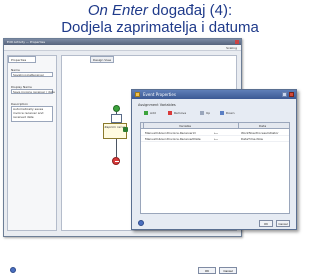  I want to click on slide-title: On Enter događaj (4):, so click(160, 10).